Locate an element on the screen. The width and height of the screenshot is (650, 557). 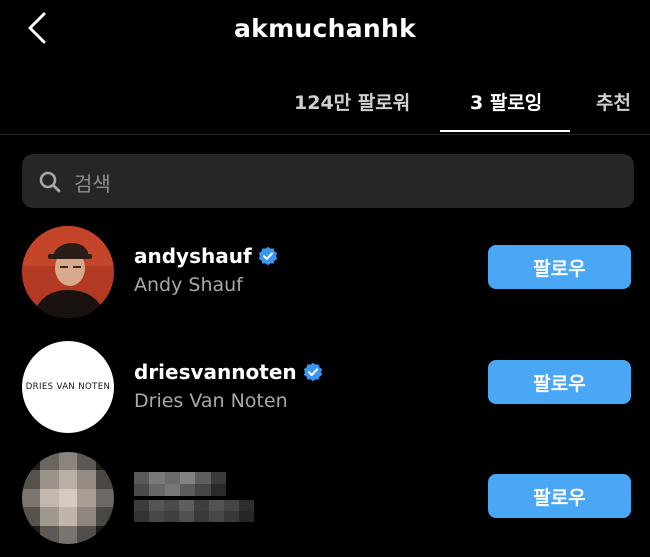
avatar-logo-text: DRIES VAN NOTEN is located at coordinates (68, 387).